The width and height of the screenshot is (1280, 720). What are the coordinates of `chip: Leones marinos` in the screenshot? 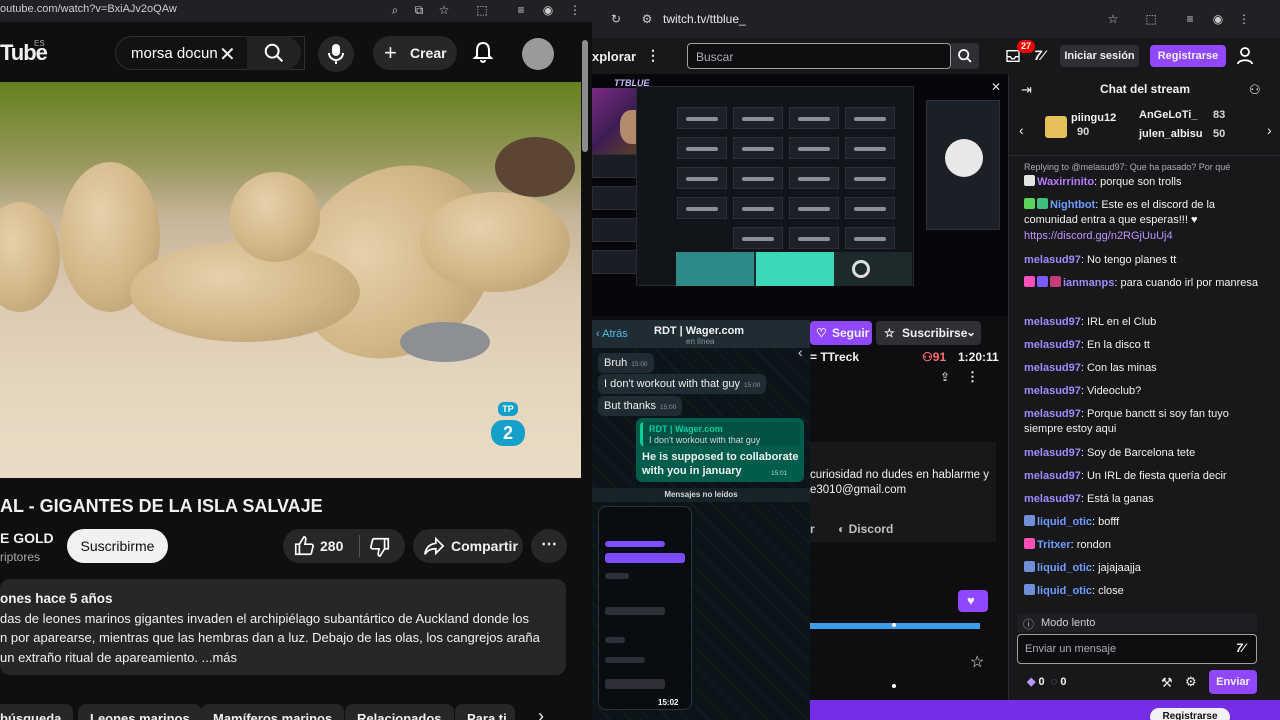 It's located at (140, 712).